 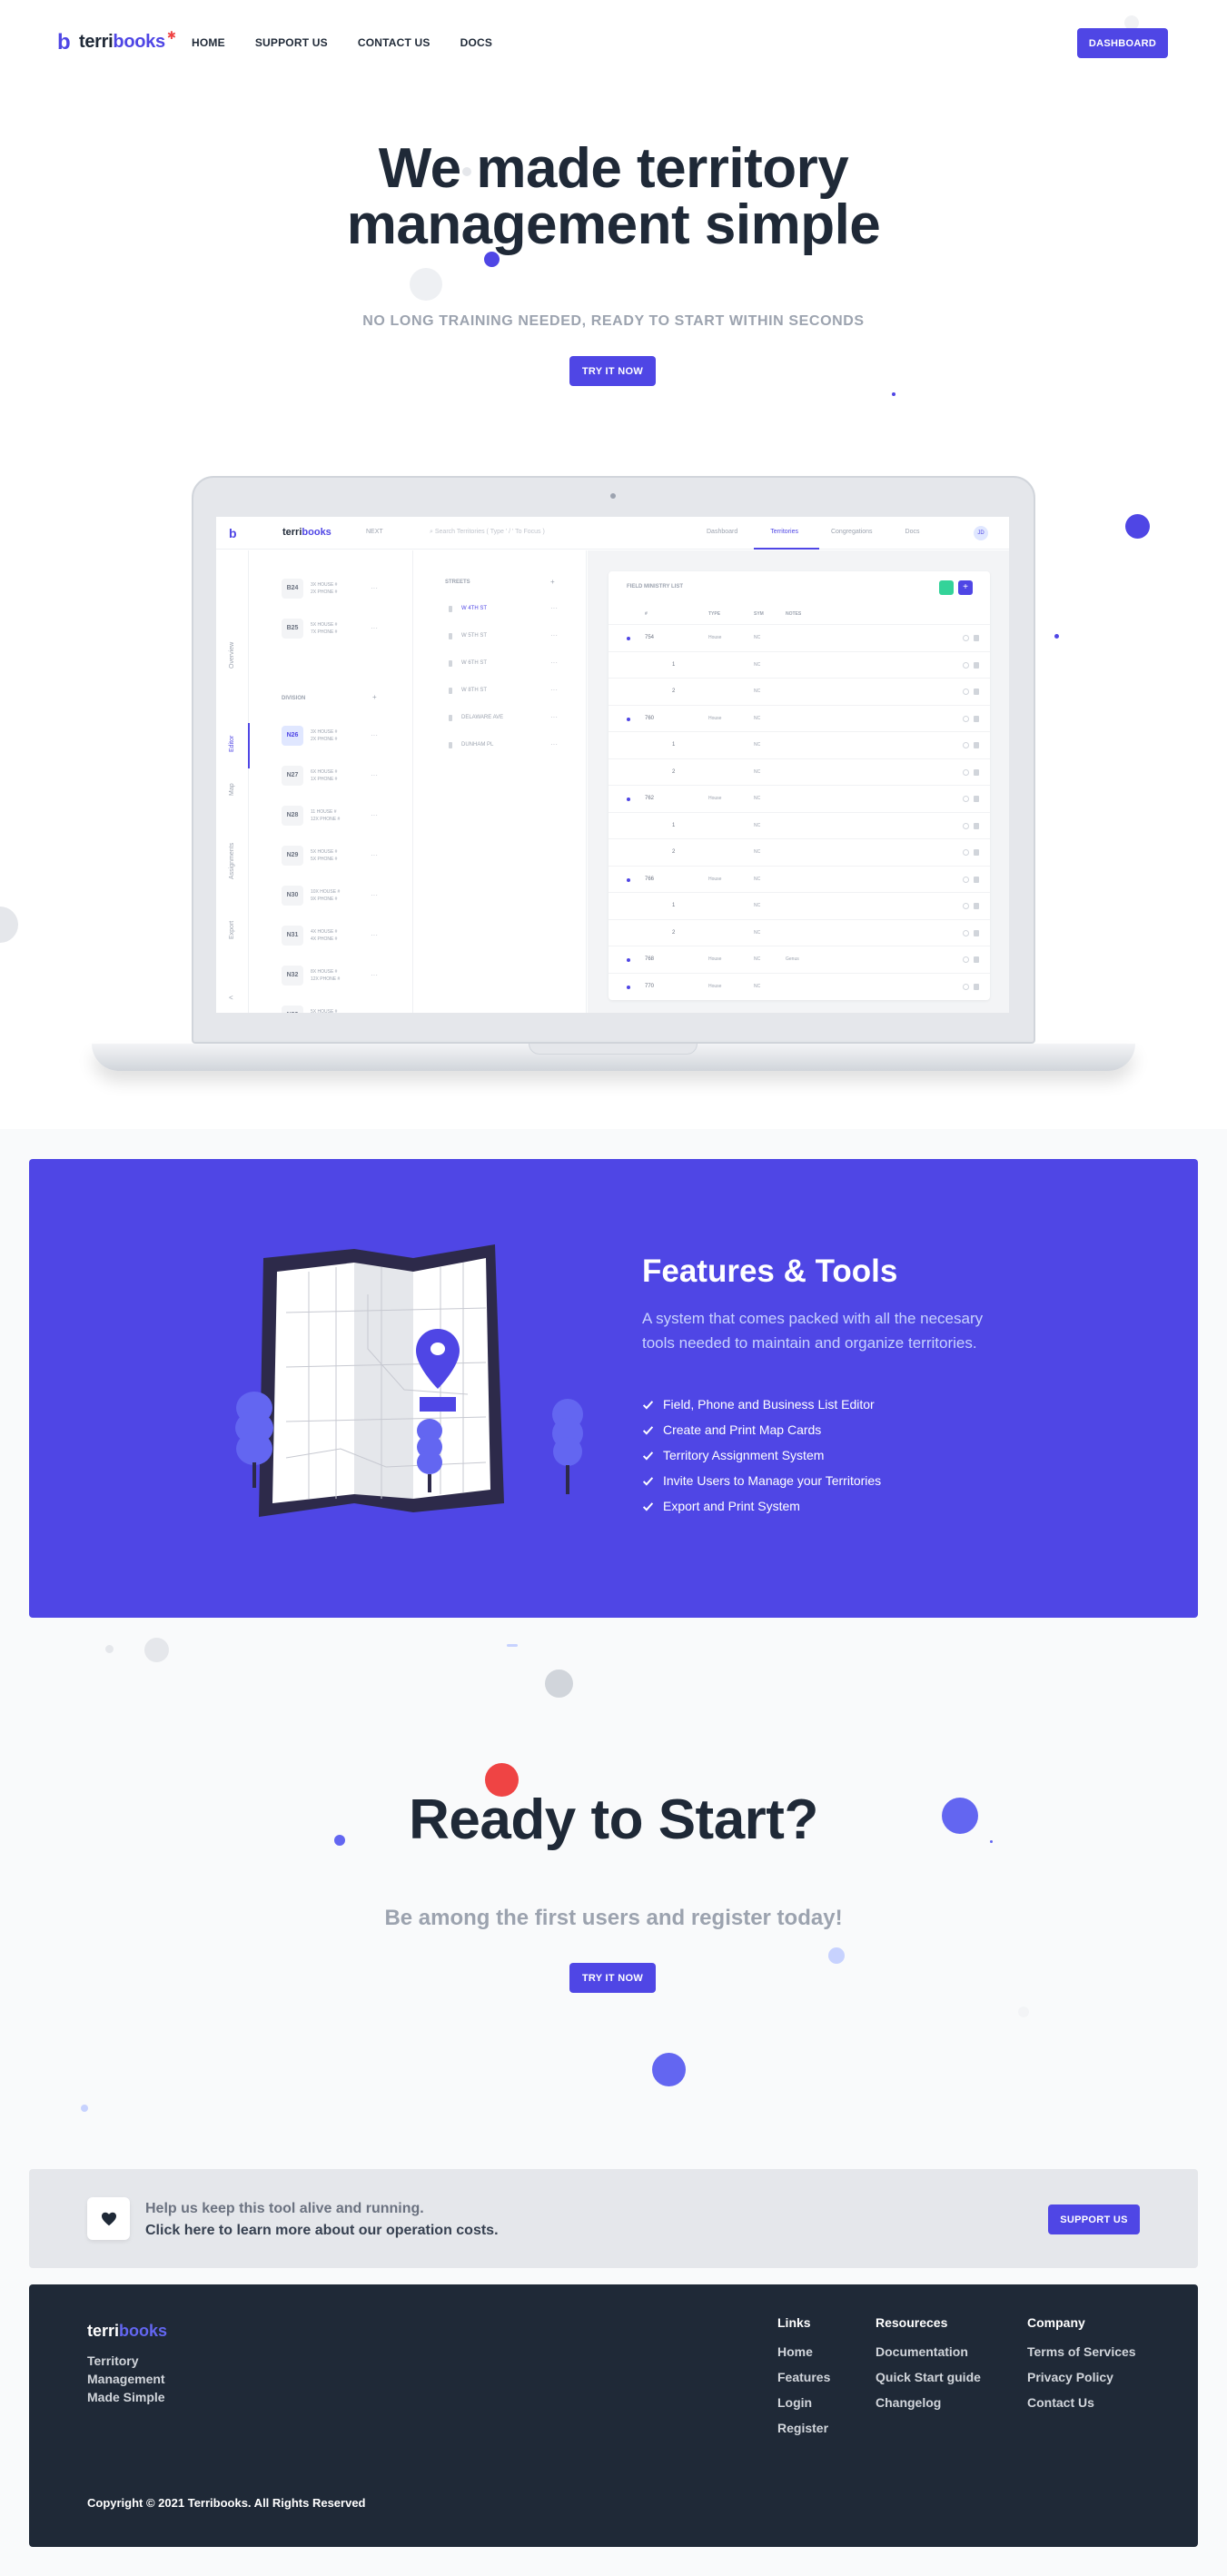 What do you see at coordinates (108, 2218) in the screenshot?
I see `heart-icon` at bounding box center [108, 2218].